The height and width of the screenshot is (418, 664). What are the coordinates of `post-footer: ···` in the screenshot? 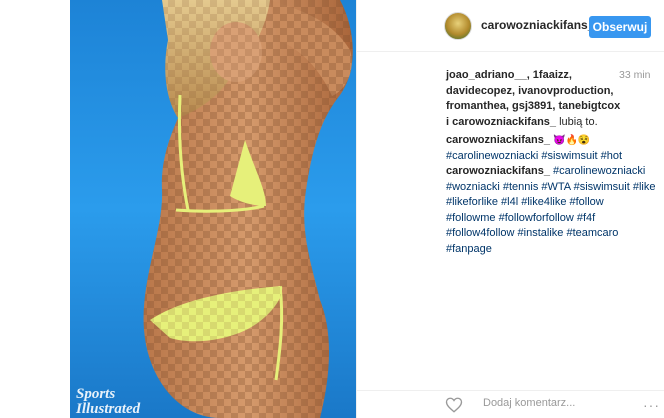 It's located at (510, 404).